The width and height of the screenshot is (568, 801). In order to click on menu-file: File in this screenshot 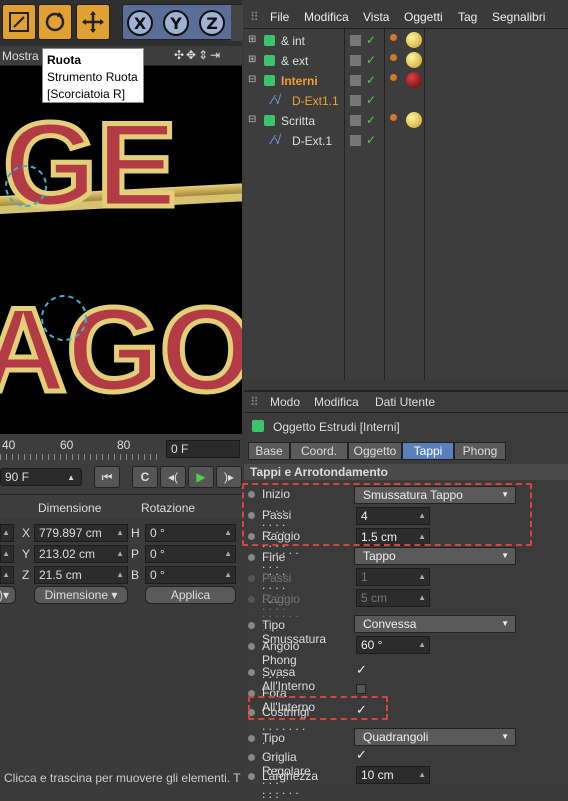, I will do `click(279, 17)`.